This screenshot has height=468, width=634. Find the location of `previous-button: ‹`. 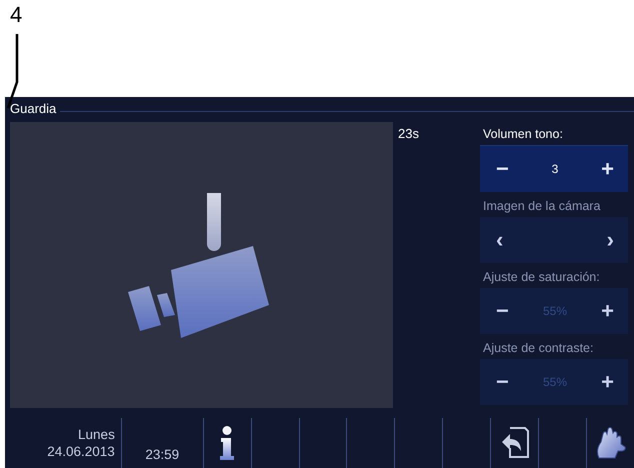

previous-button: ‹ is located at coordinates (500, 240).